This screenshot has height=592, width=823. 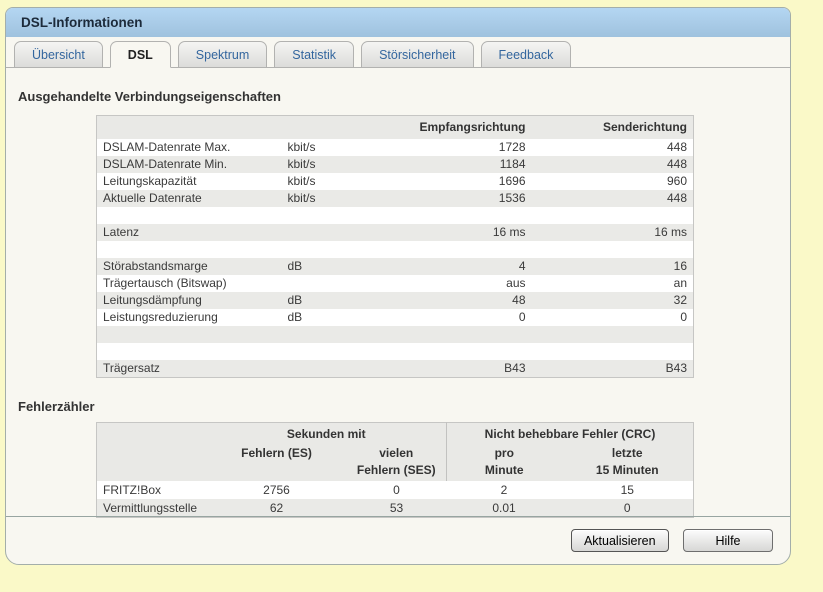 What do you see at coordinates (680, 266) in the screenshot?
I see `table-cell: 16` at bounding box center [680, 266].